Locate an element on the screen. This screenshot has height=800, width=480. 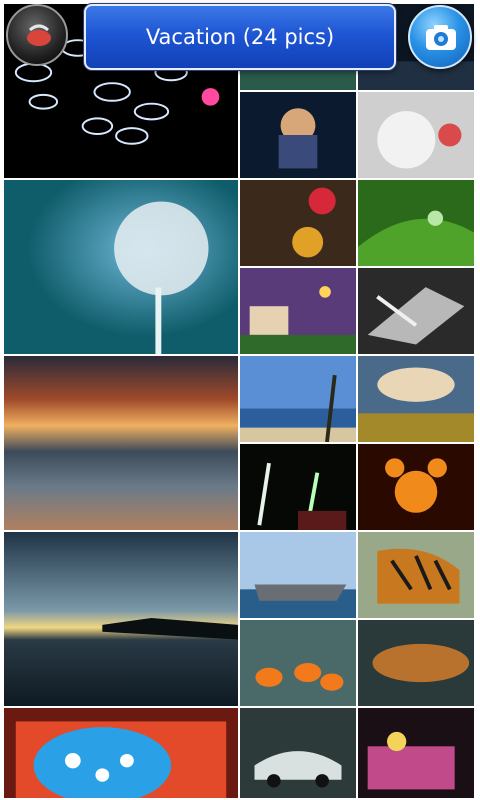
photo-beach-sunset is located at coordinates (121, 443).